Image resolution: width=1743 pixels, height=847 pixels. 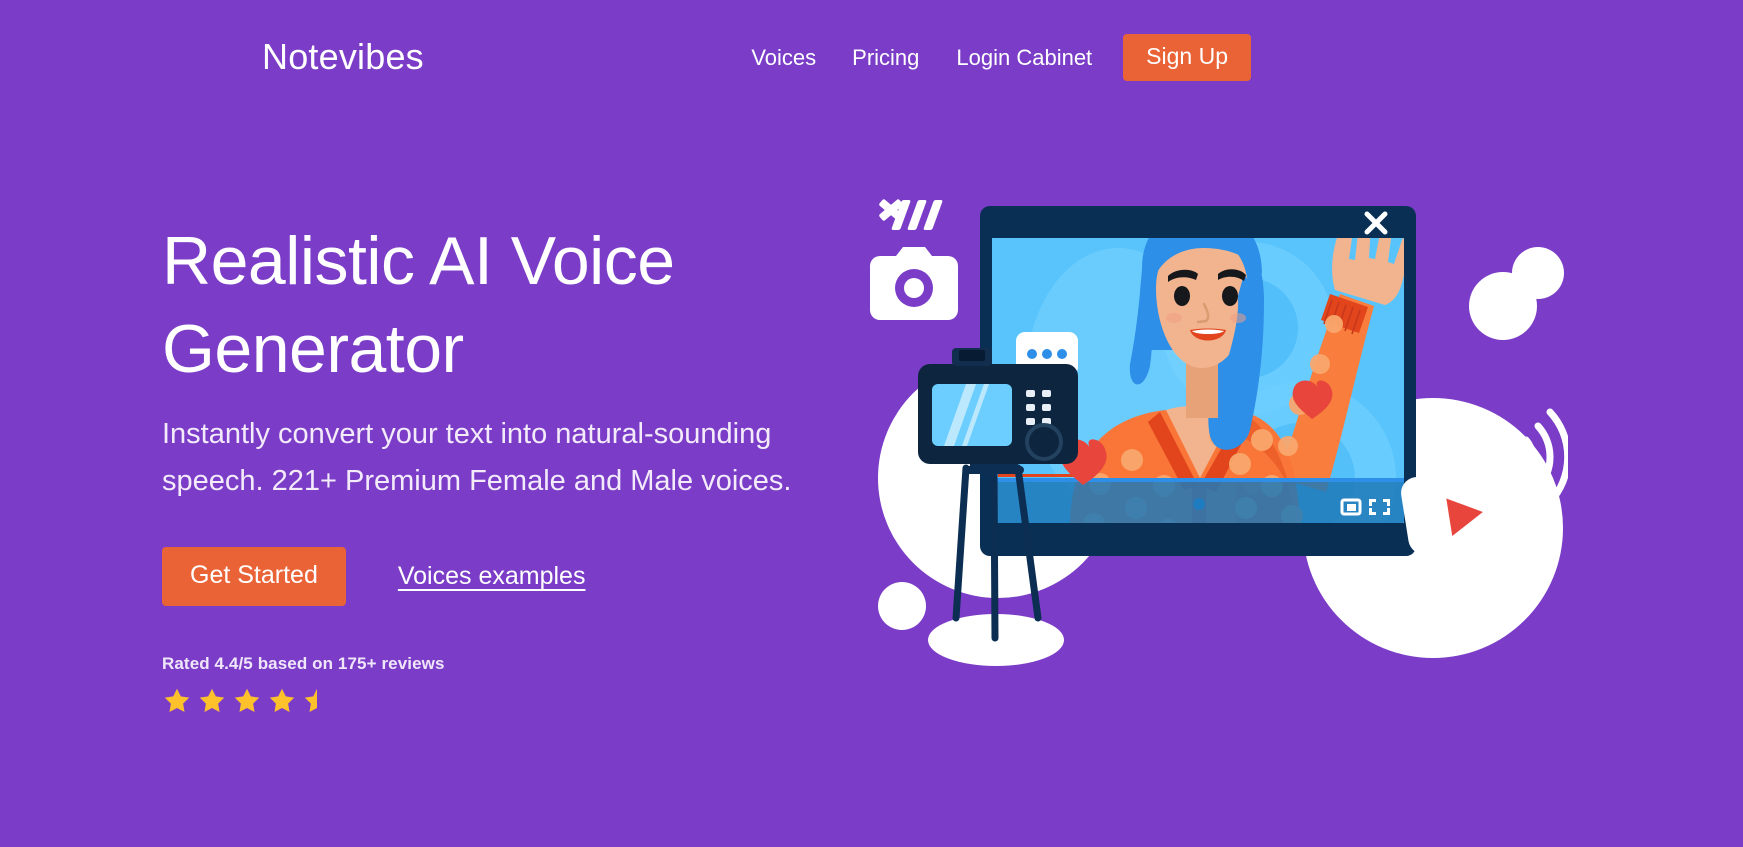 I want to click on rating-block: Rated 4.4/5 based on 175+ reviews, so click(x=502, y=686).